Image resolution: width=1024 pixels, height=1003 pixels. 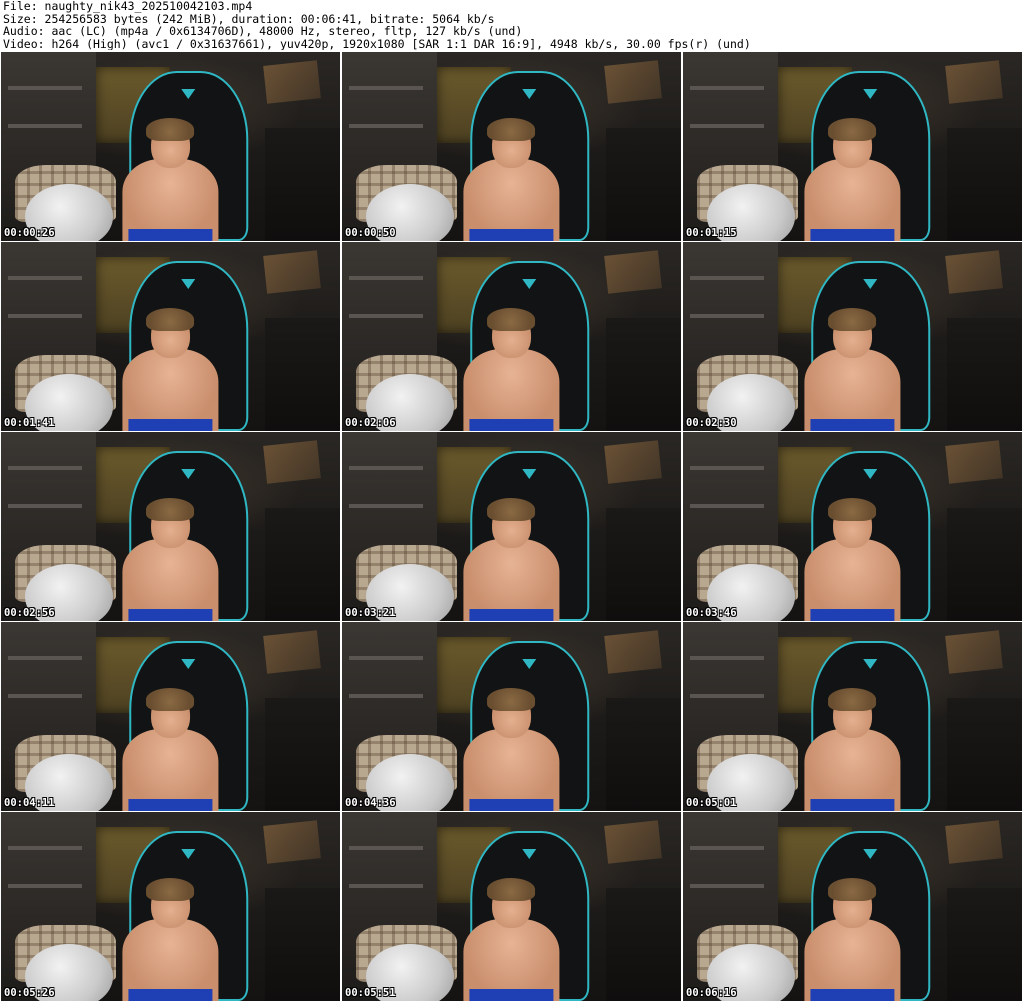 I want to click on video-frame-thumbnail: 00:06:16, so click(x=852, y=906).